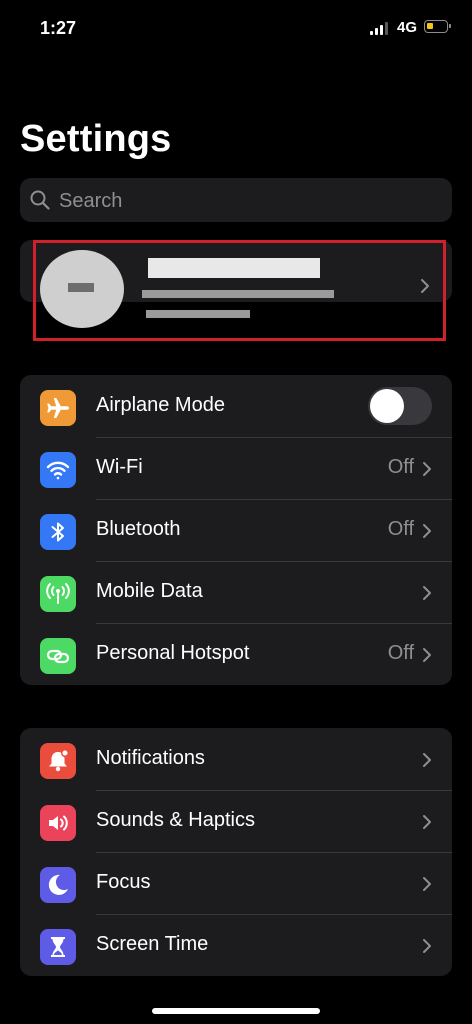 The image size is (472, 1024). What do you see at coordinates (58, 656) in the screenshot?
I see `hotspot-icon` at bounding box center [58, 656].